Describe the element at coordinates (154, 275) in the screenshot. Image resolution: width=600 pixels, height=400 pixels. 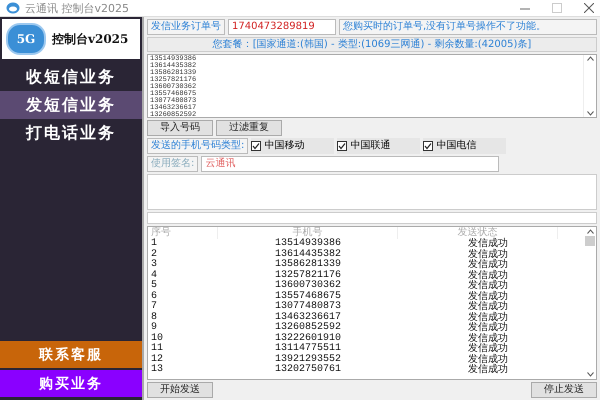
I see `table-cell-text: 4` at that location.